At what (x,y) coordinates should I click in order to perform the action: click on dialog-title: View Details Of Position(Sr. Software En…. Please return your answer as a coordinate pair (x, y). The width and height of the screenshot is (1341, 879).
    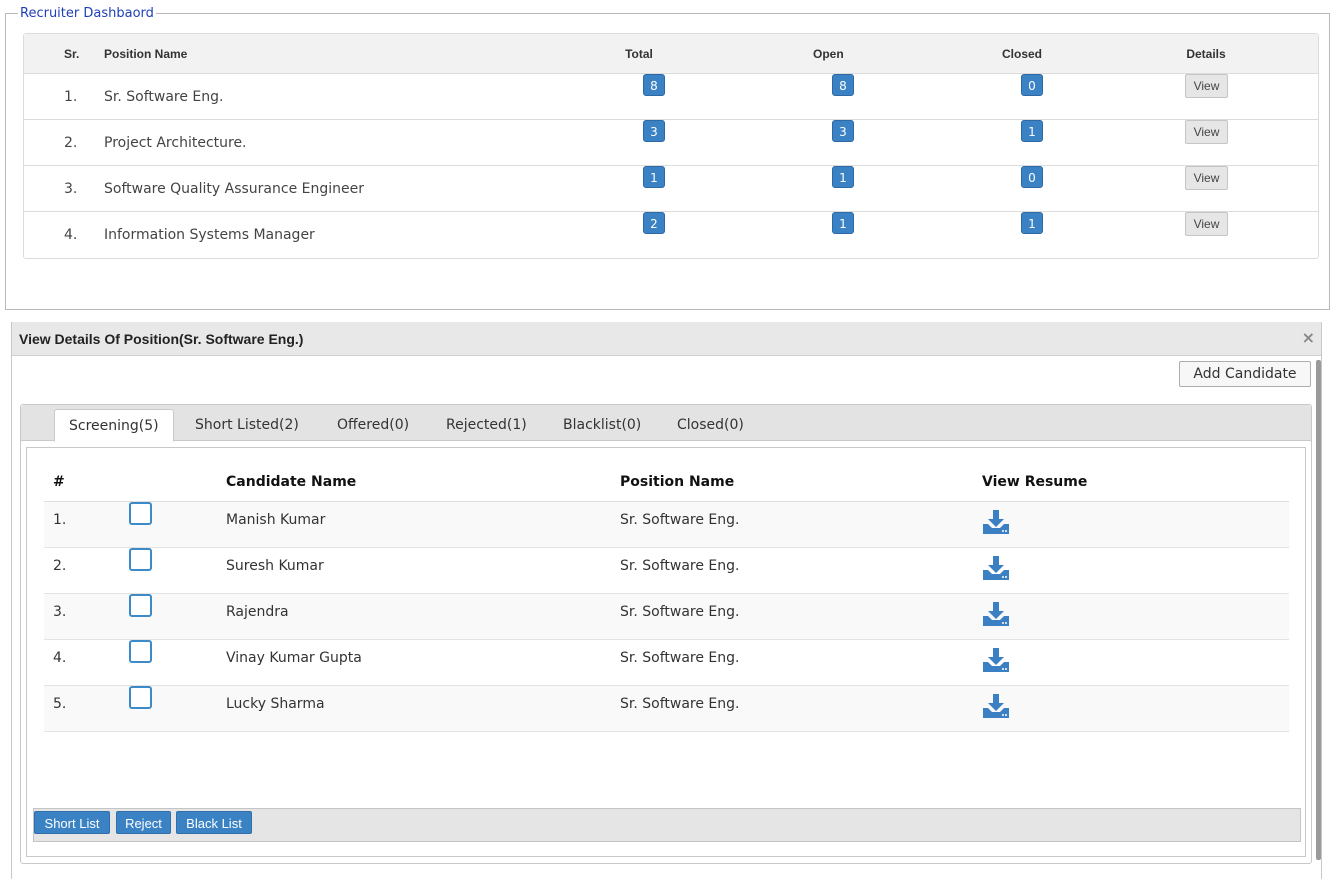
    Looking at the image, I should click on (161, 339).